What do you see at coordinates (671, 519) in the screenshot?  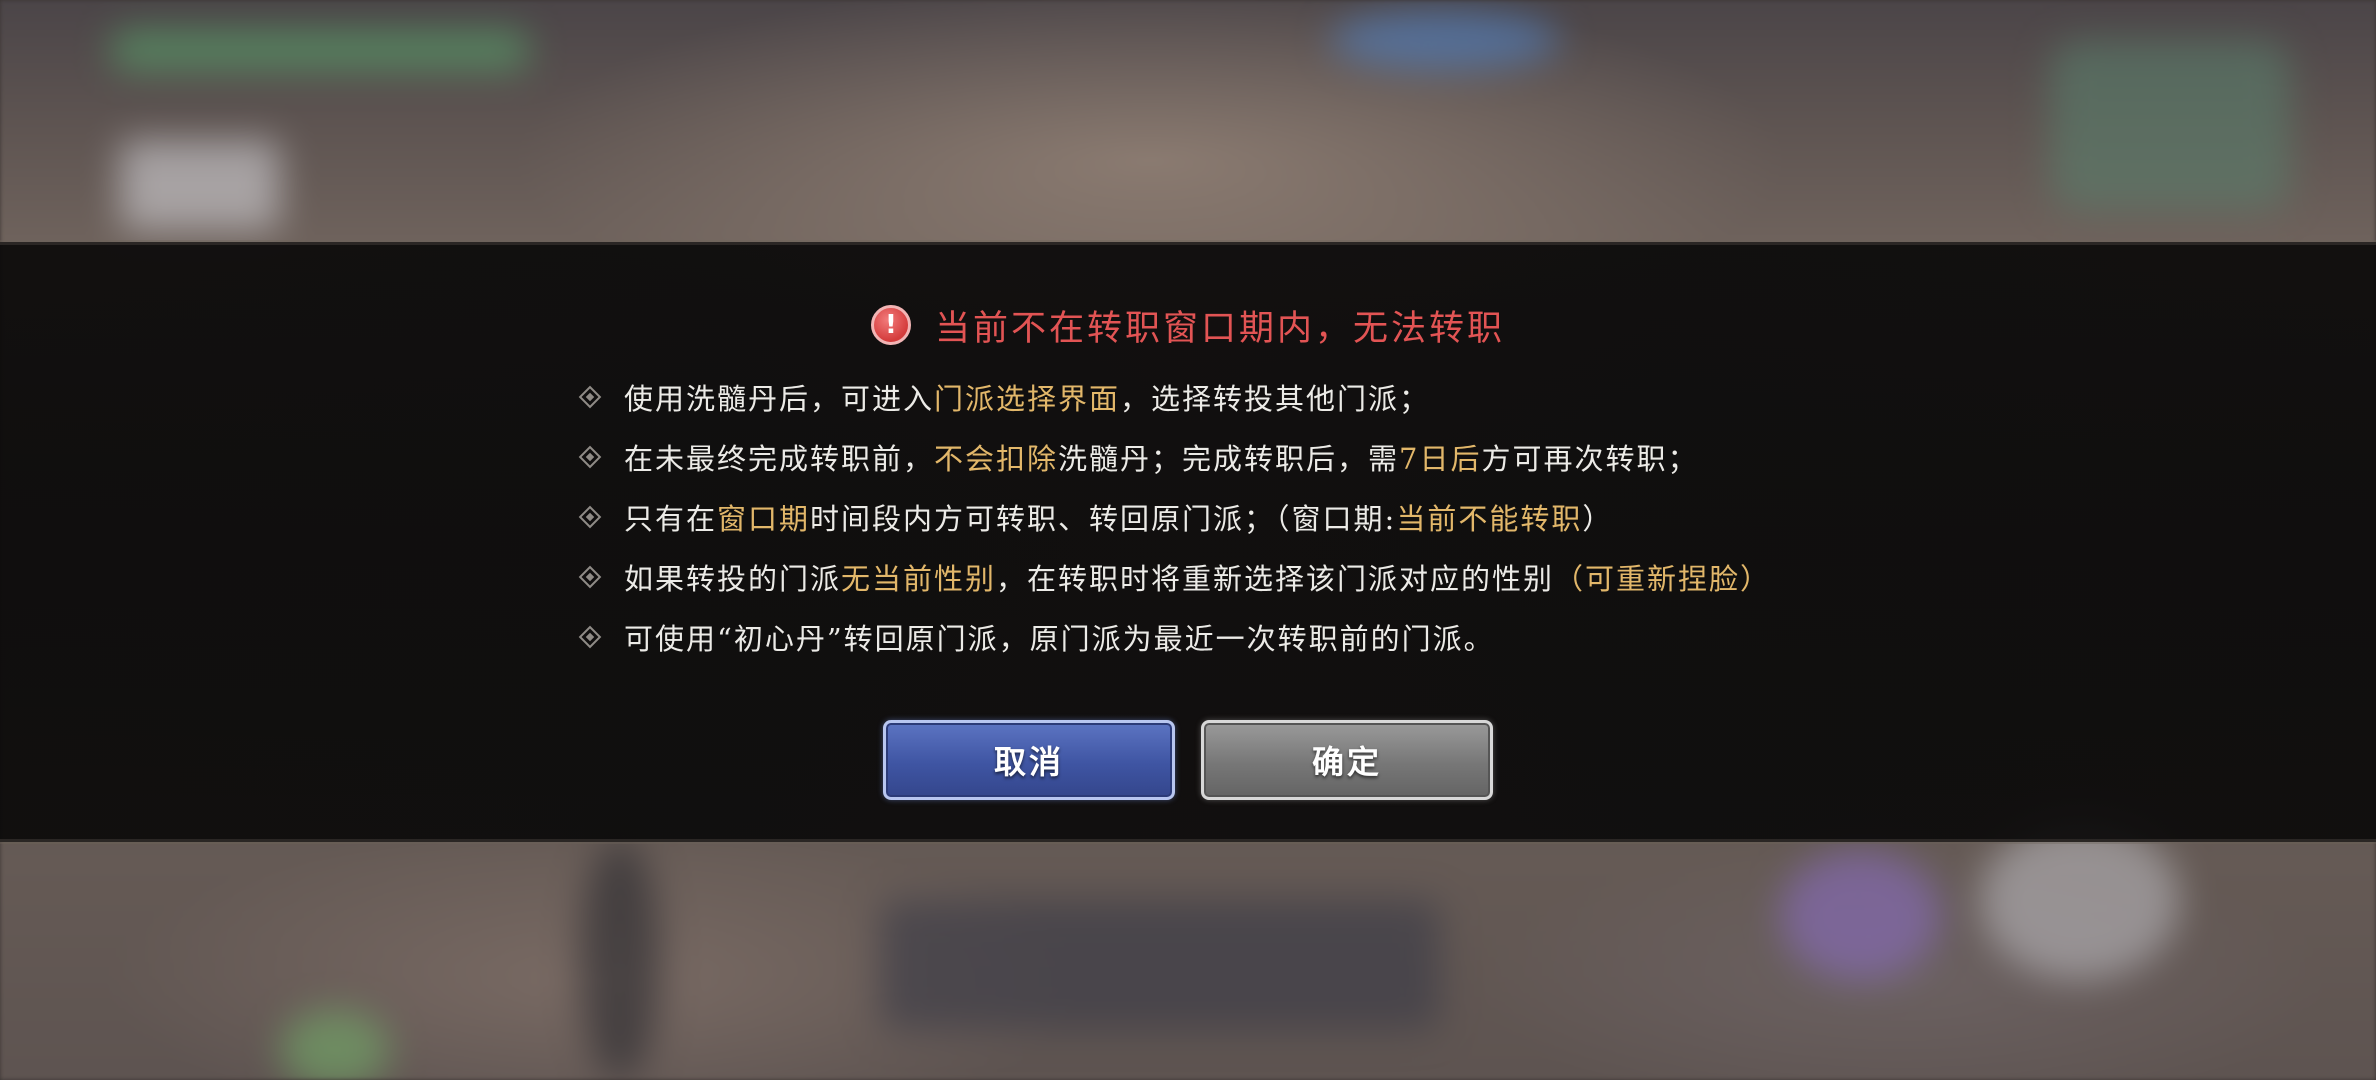 I see `rule-plain-text: 只有在` at bounding box center [671, 519].